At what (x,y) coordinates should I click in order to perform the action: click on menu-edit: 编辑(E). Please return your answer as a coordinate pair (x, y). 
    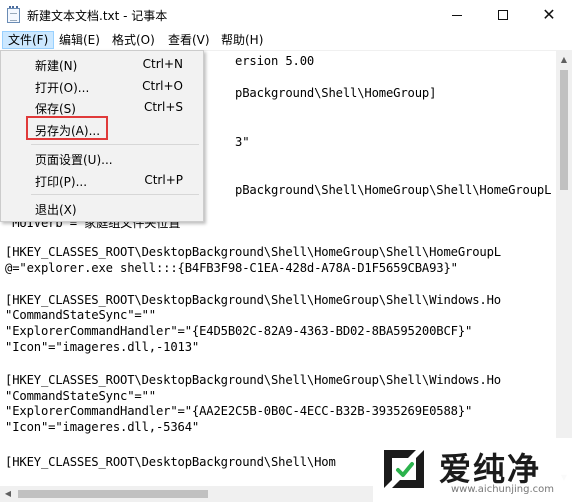
    Looking at the image, I should click on (79, 40).